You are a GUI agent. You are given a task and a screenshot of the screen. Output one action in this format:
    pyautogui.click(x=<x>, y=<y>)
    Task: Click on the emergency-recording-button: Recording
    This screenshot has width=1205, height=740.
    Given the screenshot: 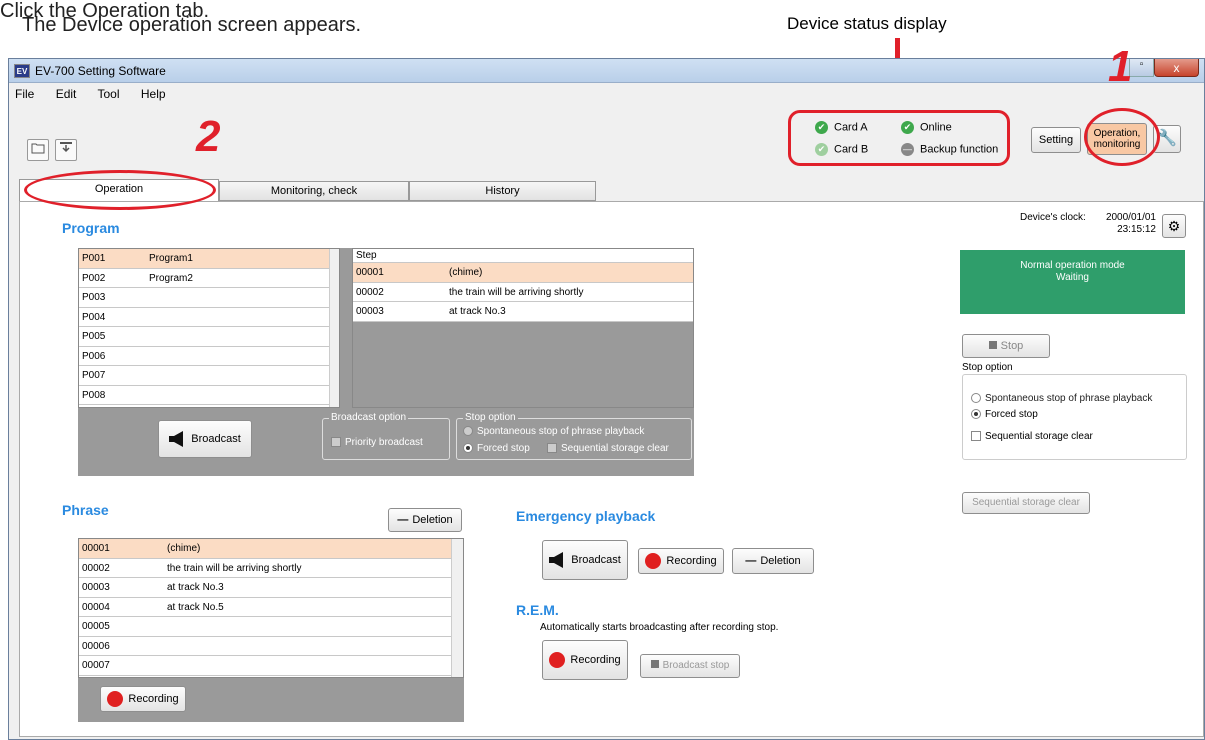 What is the action you would take?
    pyautogui.click(x=681, y=561)
    